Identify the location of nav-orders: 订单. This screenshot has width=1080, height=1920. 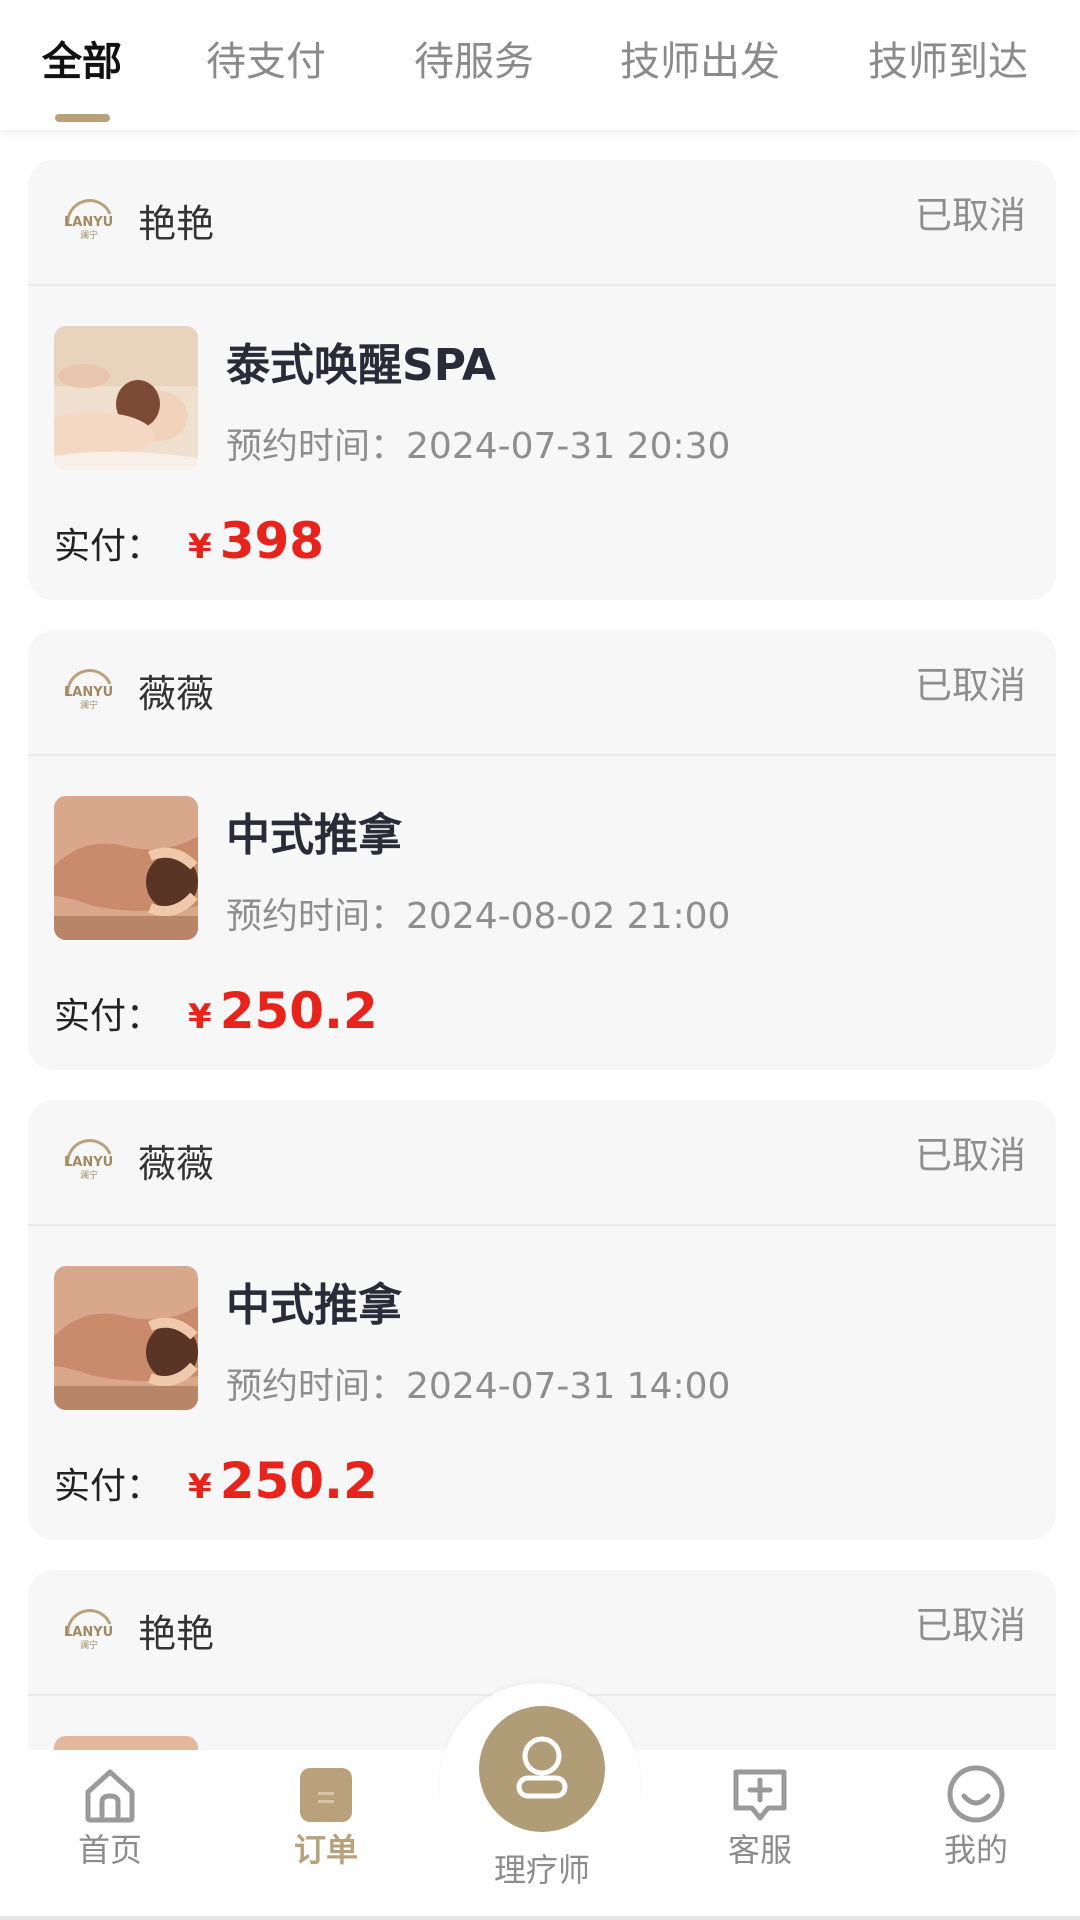
(326, 1817).